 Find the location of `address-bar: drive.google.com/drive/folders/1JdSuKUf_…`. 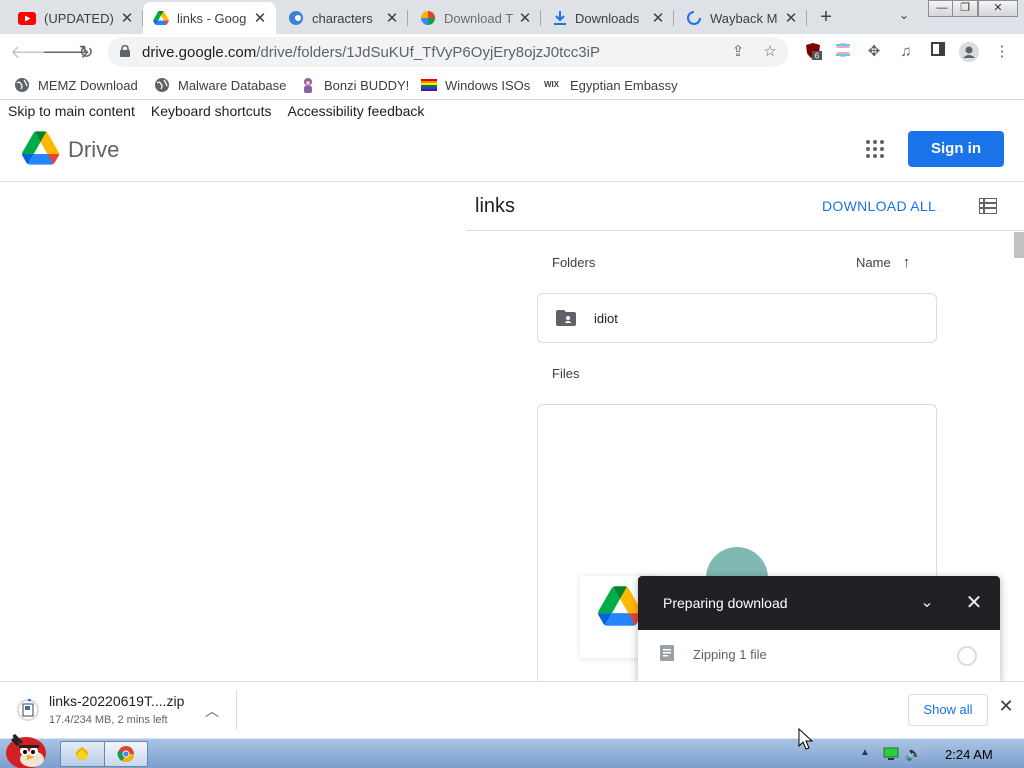

address-bar: drive.google.com/drive/folders/1JdSuKUf_… is located at coordinates (448, 52).